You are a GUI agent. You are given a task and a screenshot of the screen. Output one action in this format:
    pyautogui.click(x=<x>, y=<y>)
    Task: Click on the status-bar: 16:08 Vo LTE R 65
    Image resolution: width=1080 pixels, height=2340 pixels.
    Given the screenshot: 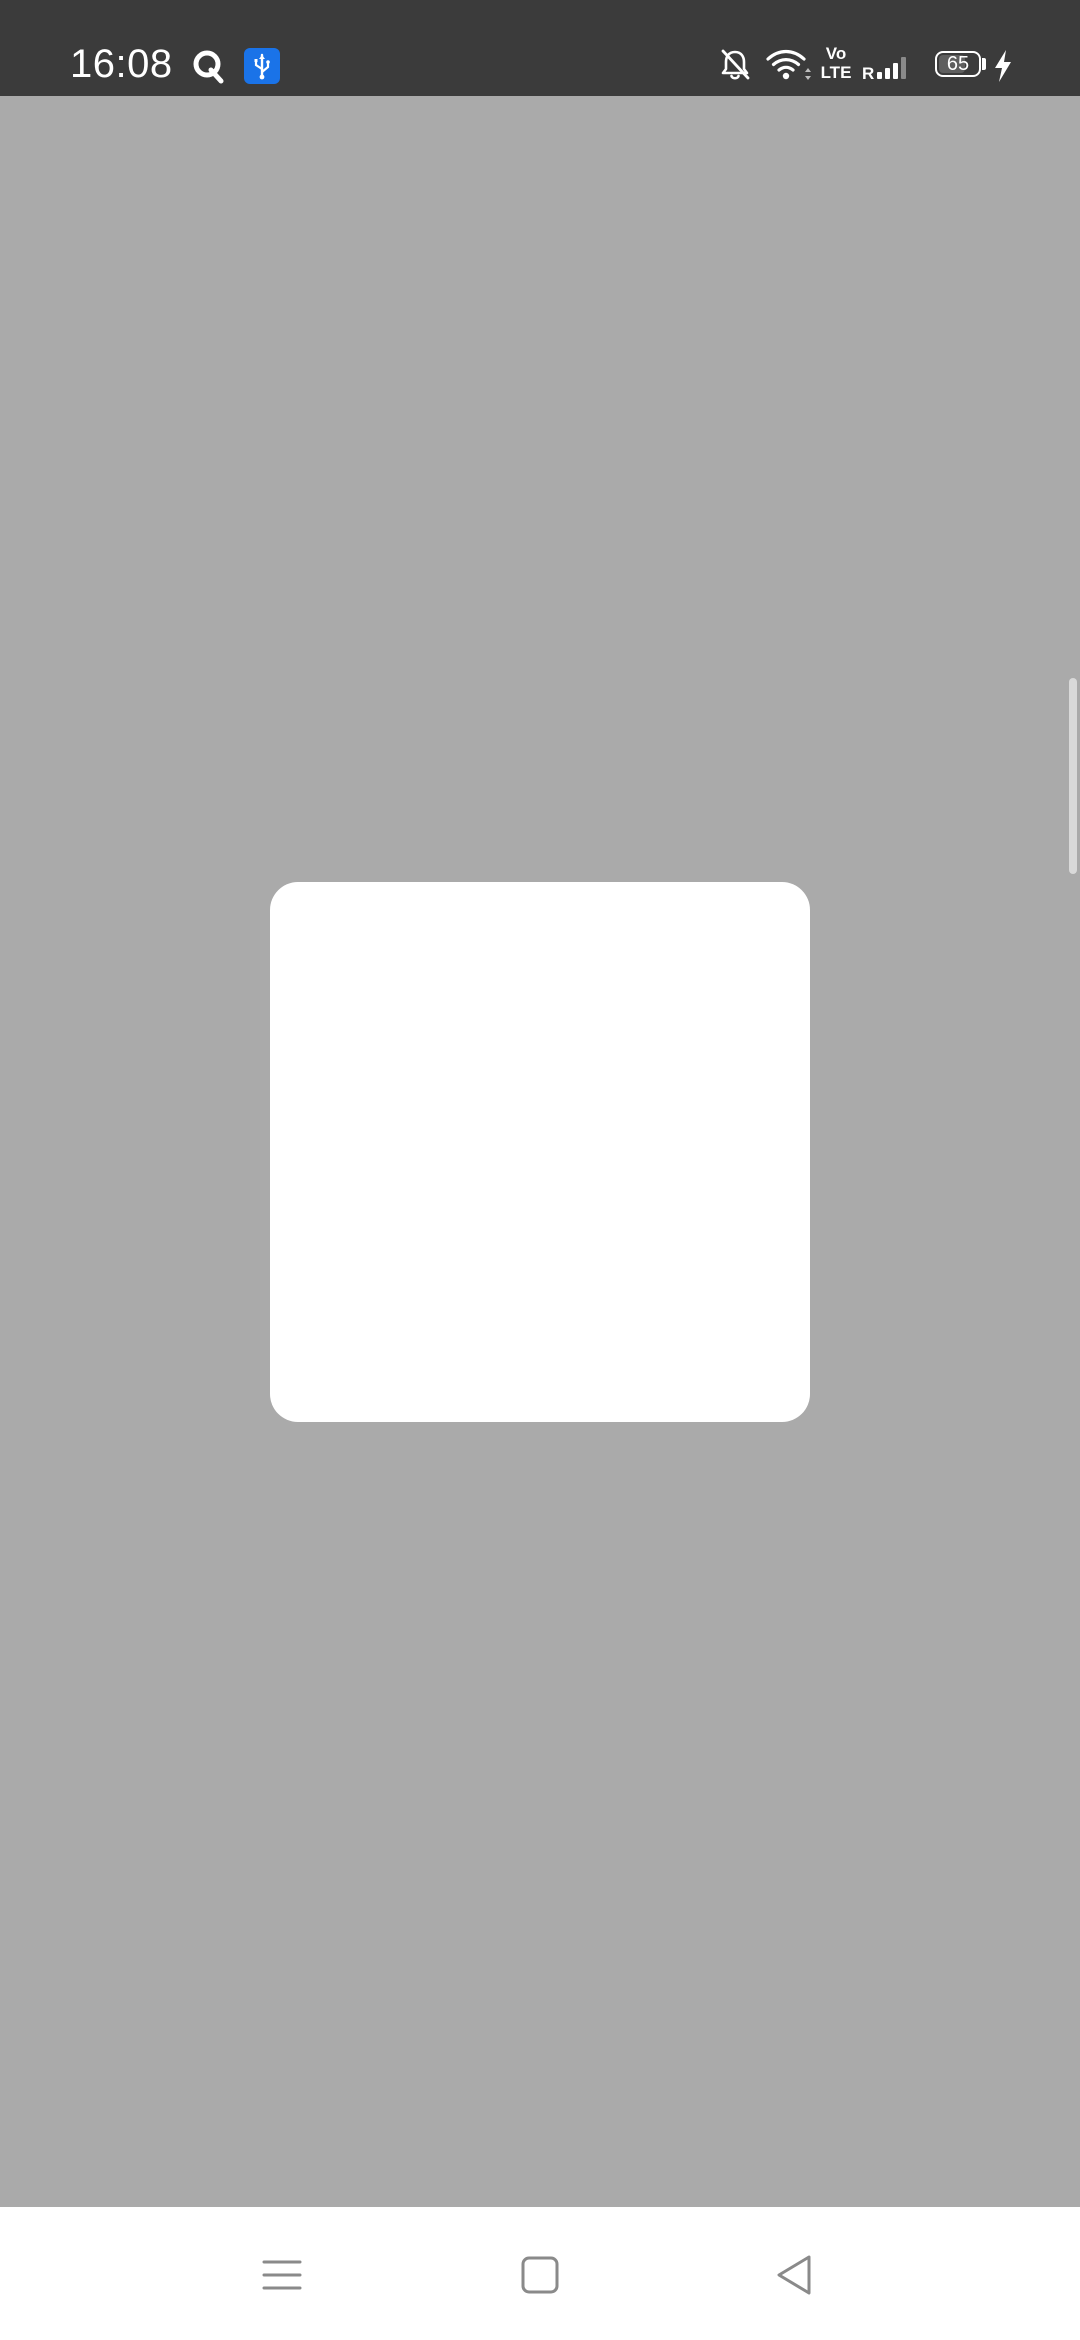 What is the action you would take?
    pyautogui.click(x=540, y=48)
    